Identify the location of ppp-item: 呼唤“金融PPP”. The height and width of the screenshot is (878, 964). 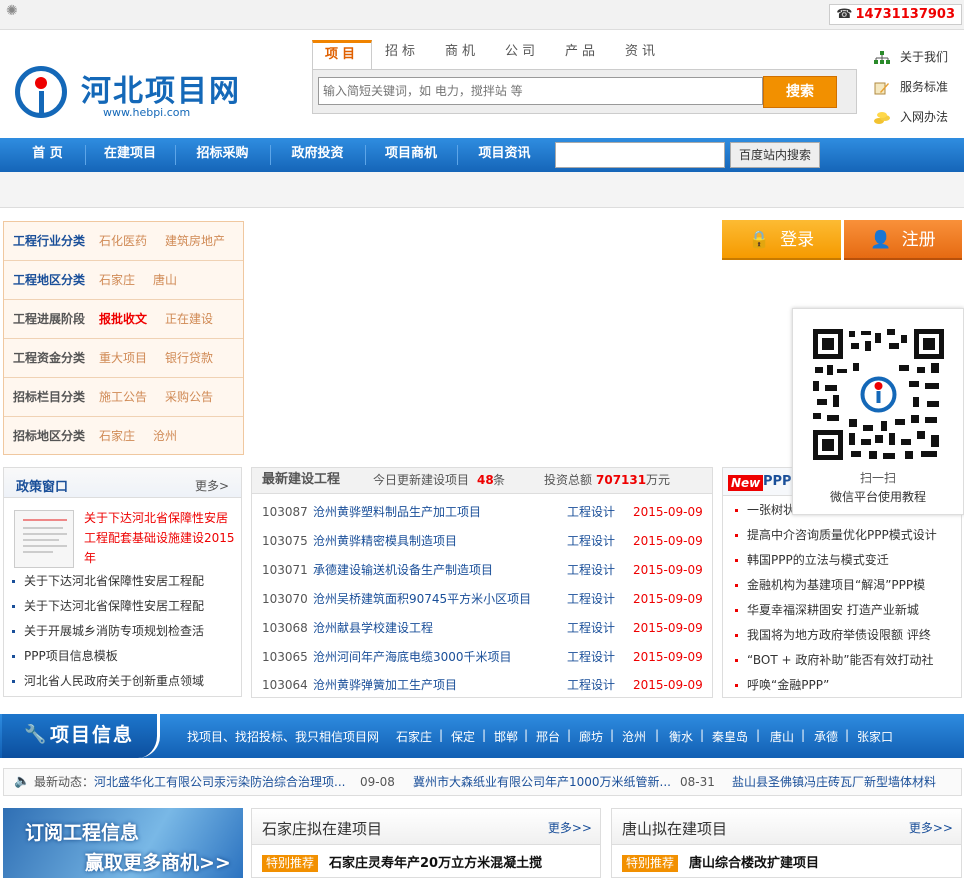
(847, 685).